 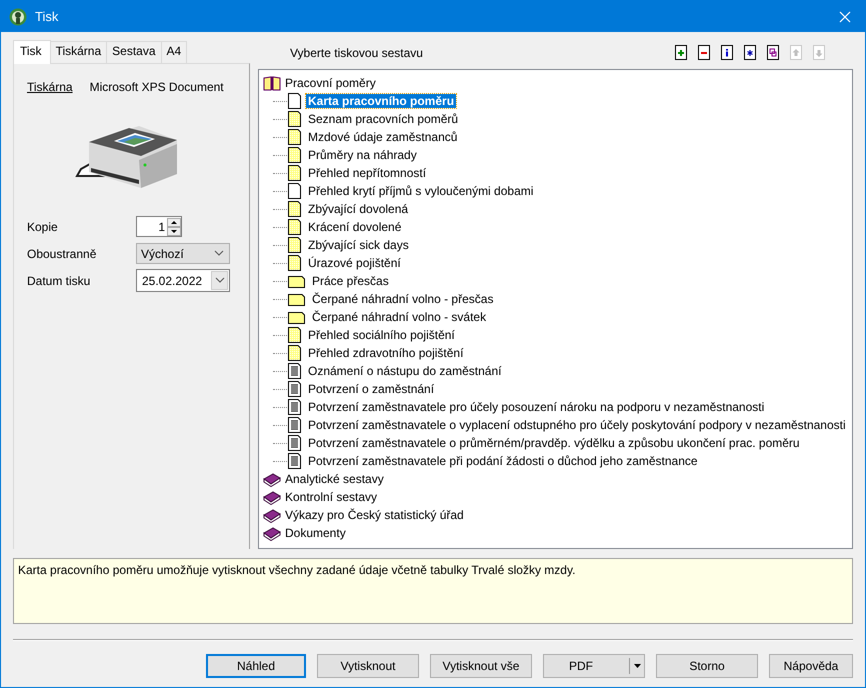 What do you see at coordinates (159, 226) in the screenshot?
I see `copies-spinner: 1` at bounding box center [159, 226].